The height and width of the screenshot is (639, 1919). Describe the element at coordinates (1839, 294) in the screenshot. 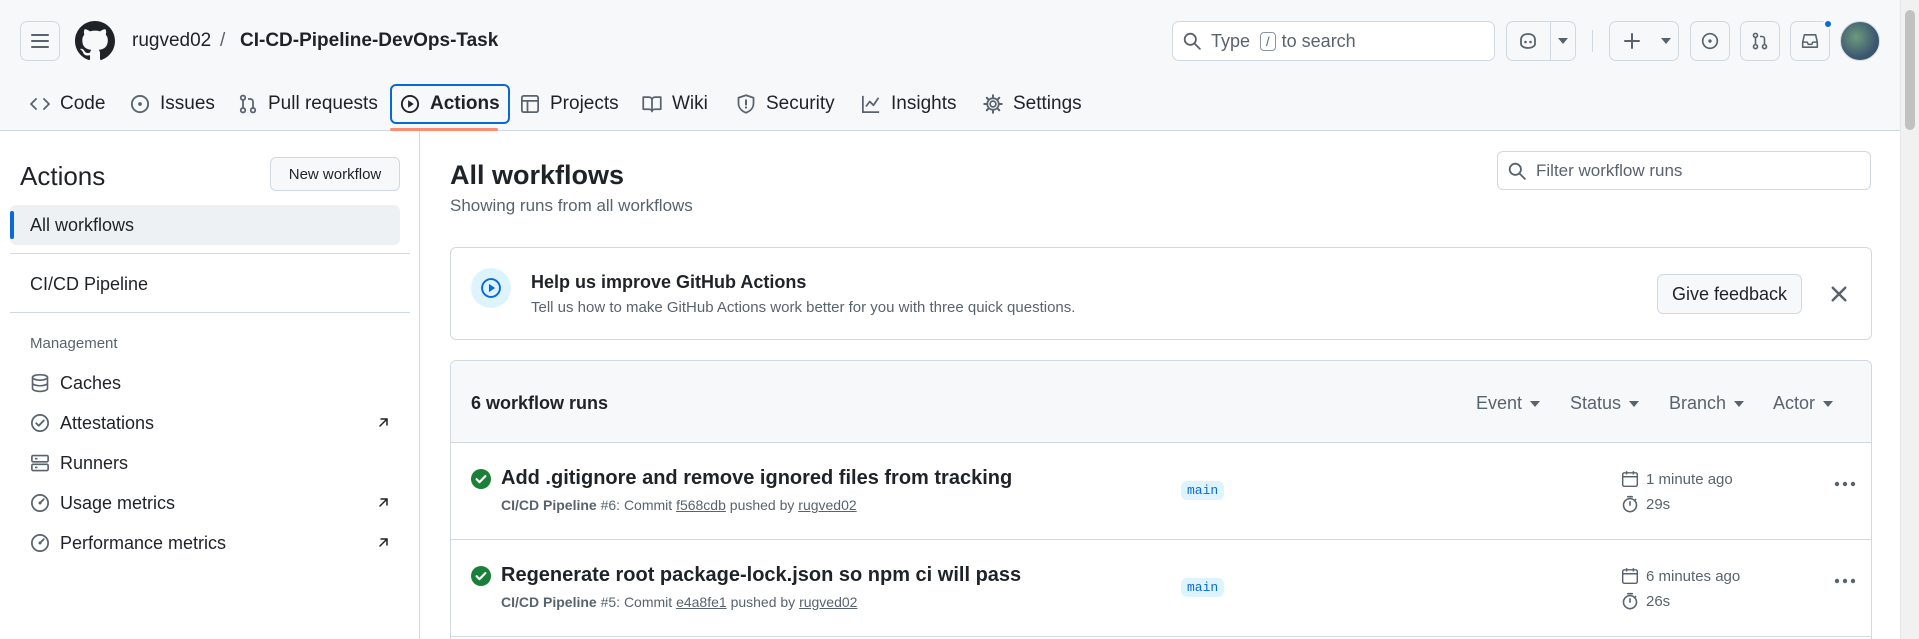

I see `close-icon` at that location.